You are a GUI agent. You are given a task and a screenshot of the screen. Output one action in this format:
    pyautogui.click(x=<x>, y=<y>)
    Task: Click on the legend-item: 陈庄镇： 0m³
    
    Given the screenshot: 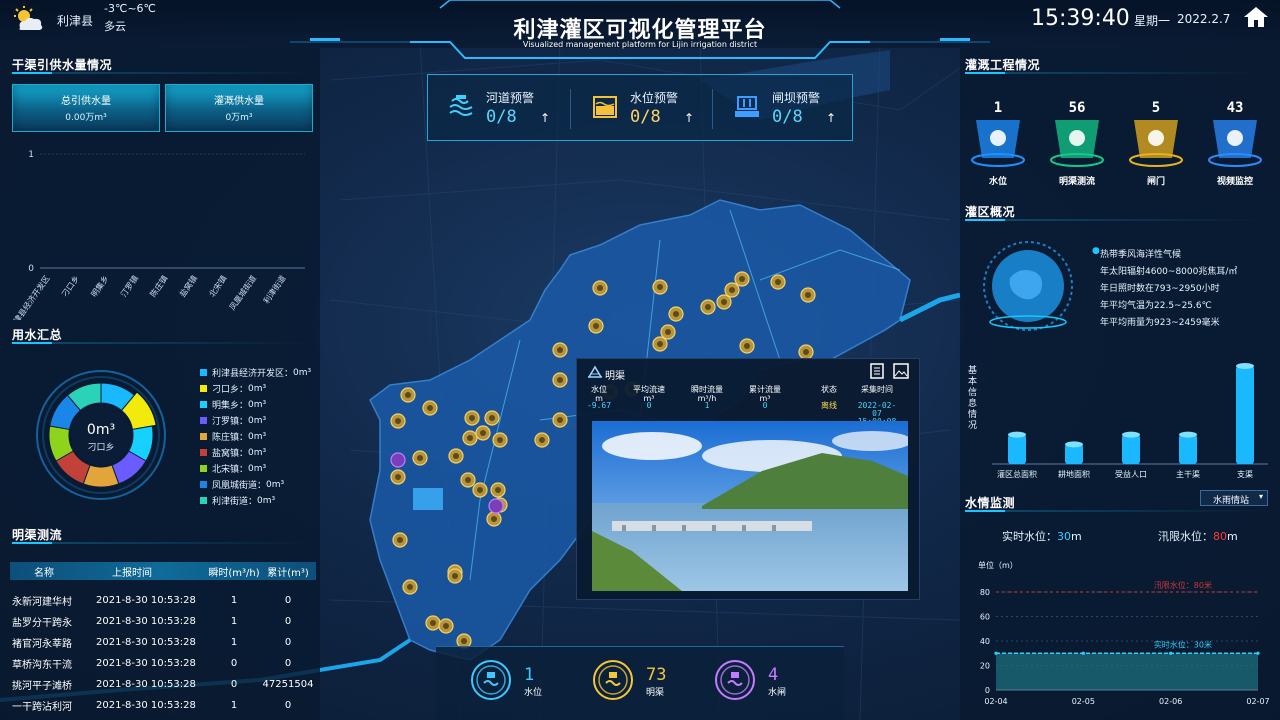 What is the action you would take?
    pyautogui.click(x=233, y=436)
    